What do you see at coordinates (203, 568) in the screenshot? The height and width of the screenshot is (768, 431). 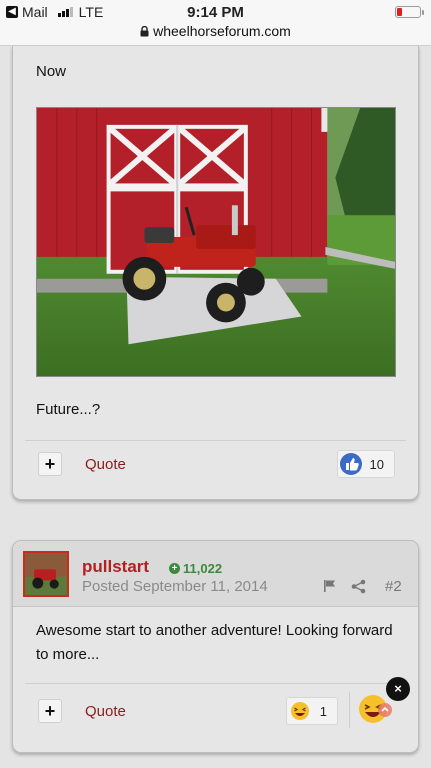 I see `reputation-count: 11,022` at bounding box center [203, 568].